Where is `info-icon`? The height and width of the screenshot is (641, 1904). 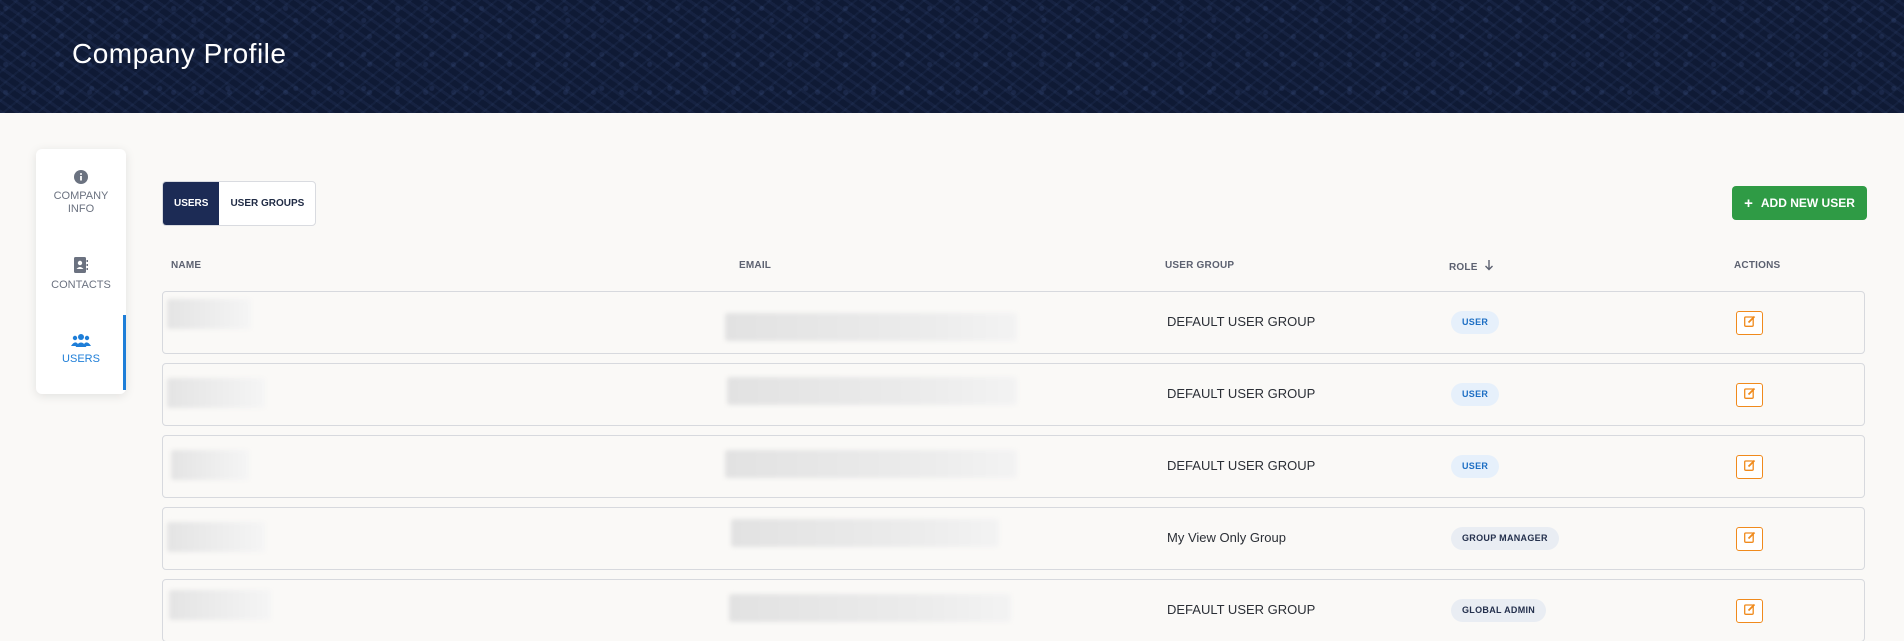 info-icon is located at coordinates (81, 177).